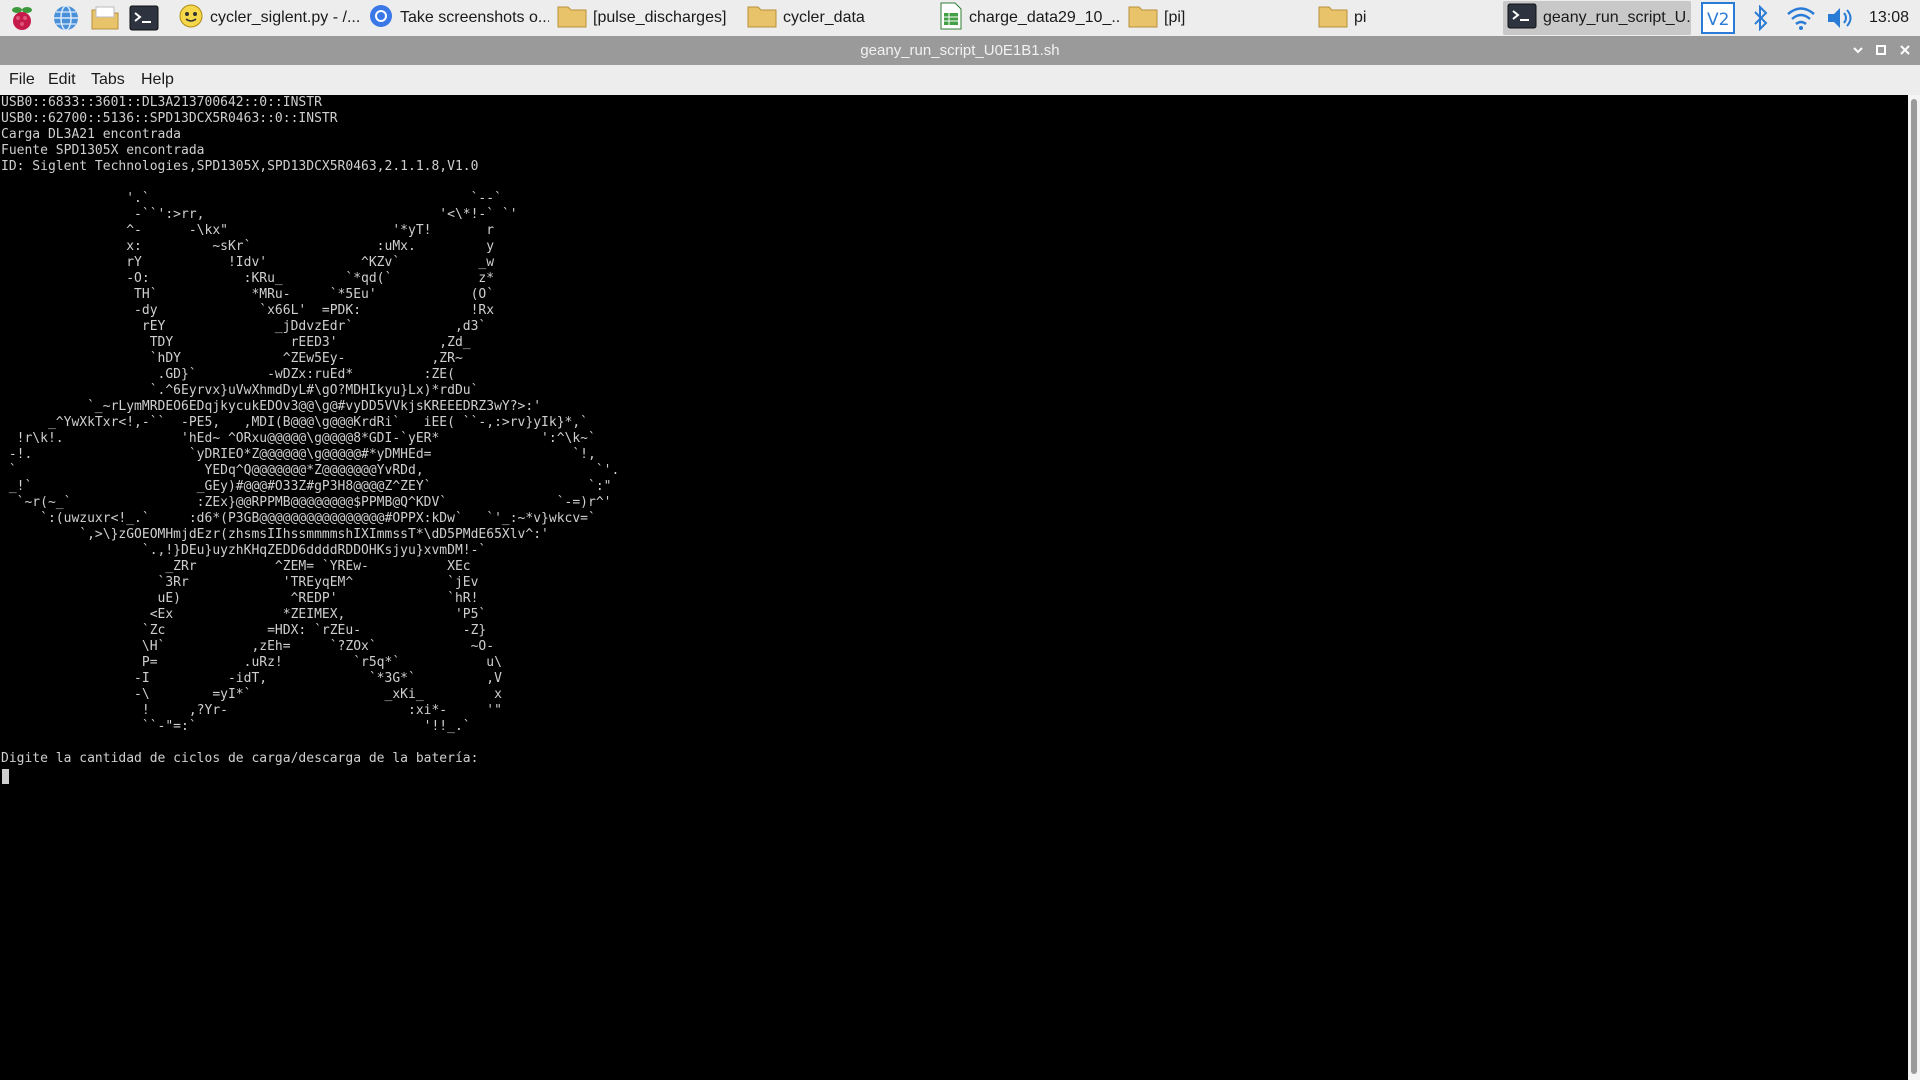 The height and width of the screenshot is (1080, 1920). Describe the element at coordinates (191, 18) in the screenshot. I see `python-file-icon` at that location.